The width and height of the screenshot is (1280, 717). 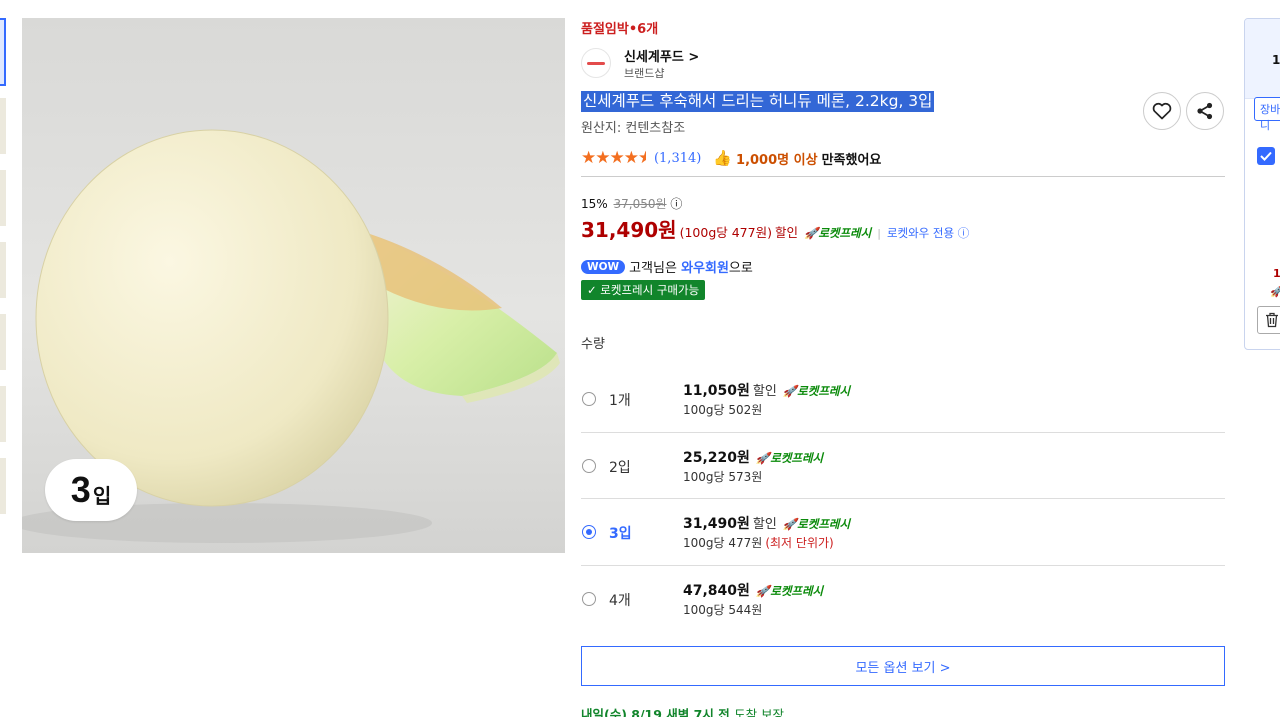 I want to click on discount-line: 15% 37,050원 ⓘ, so click(x=631, y=203).